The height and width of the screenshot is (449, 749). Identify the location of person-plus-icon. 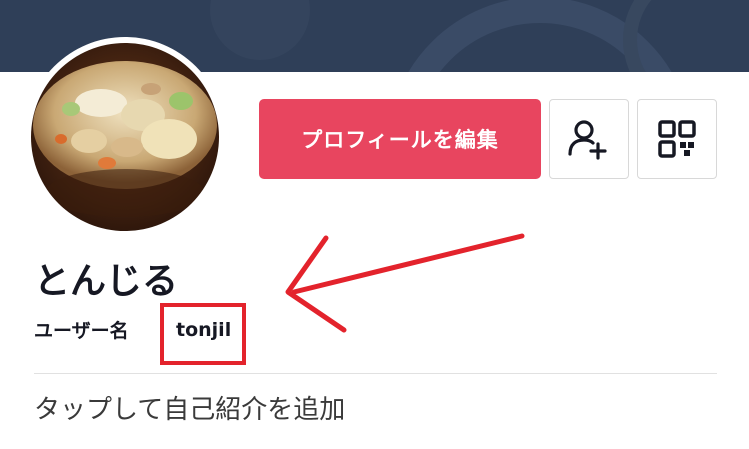
(587, 140).